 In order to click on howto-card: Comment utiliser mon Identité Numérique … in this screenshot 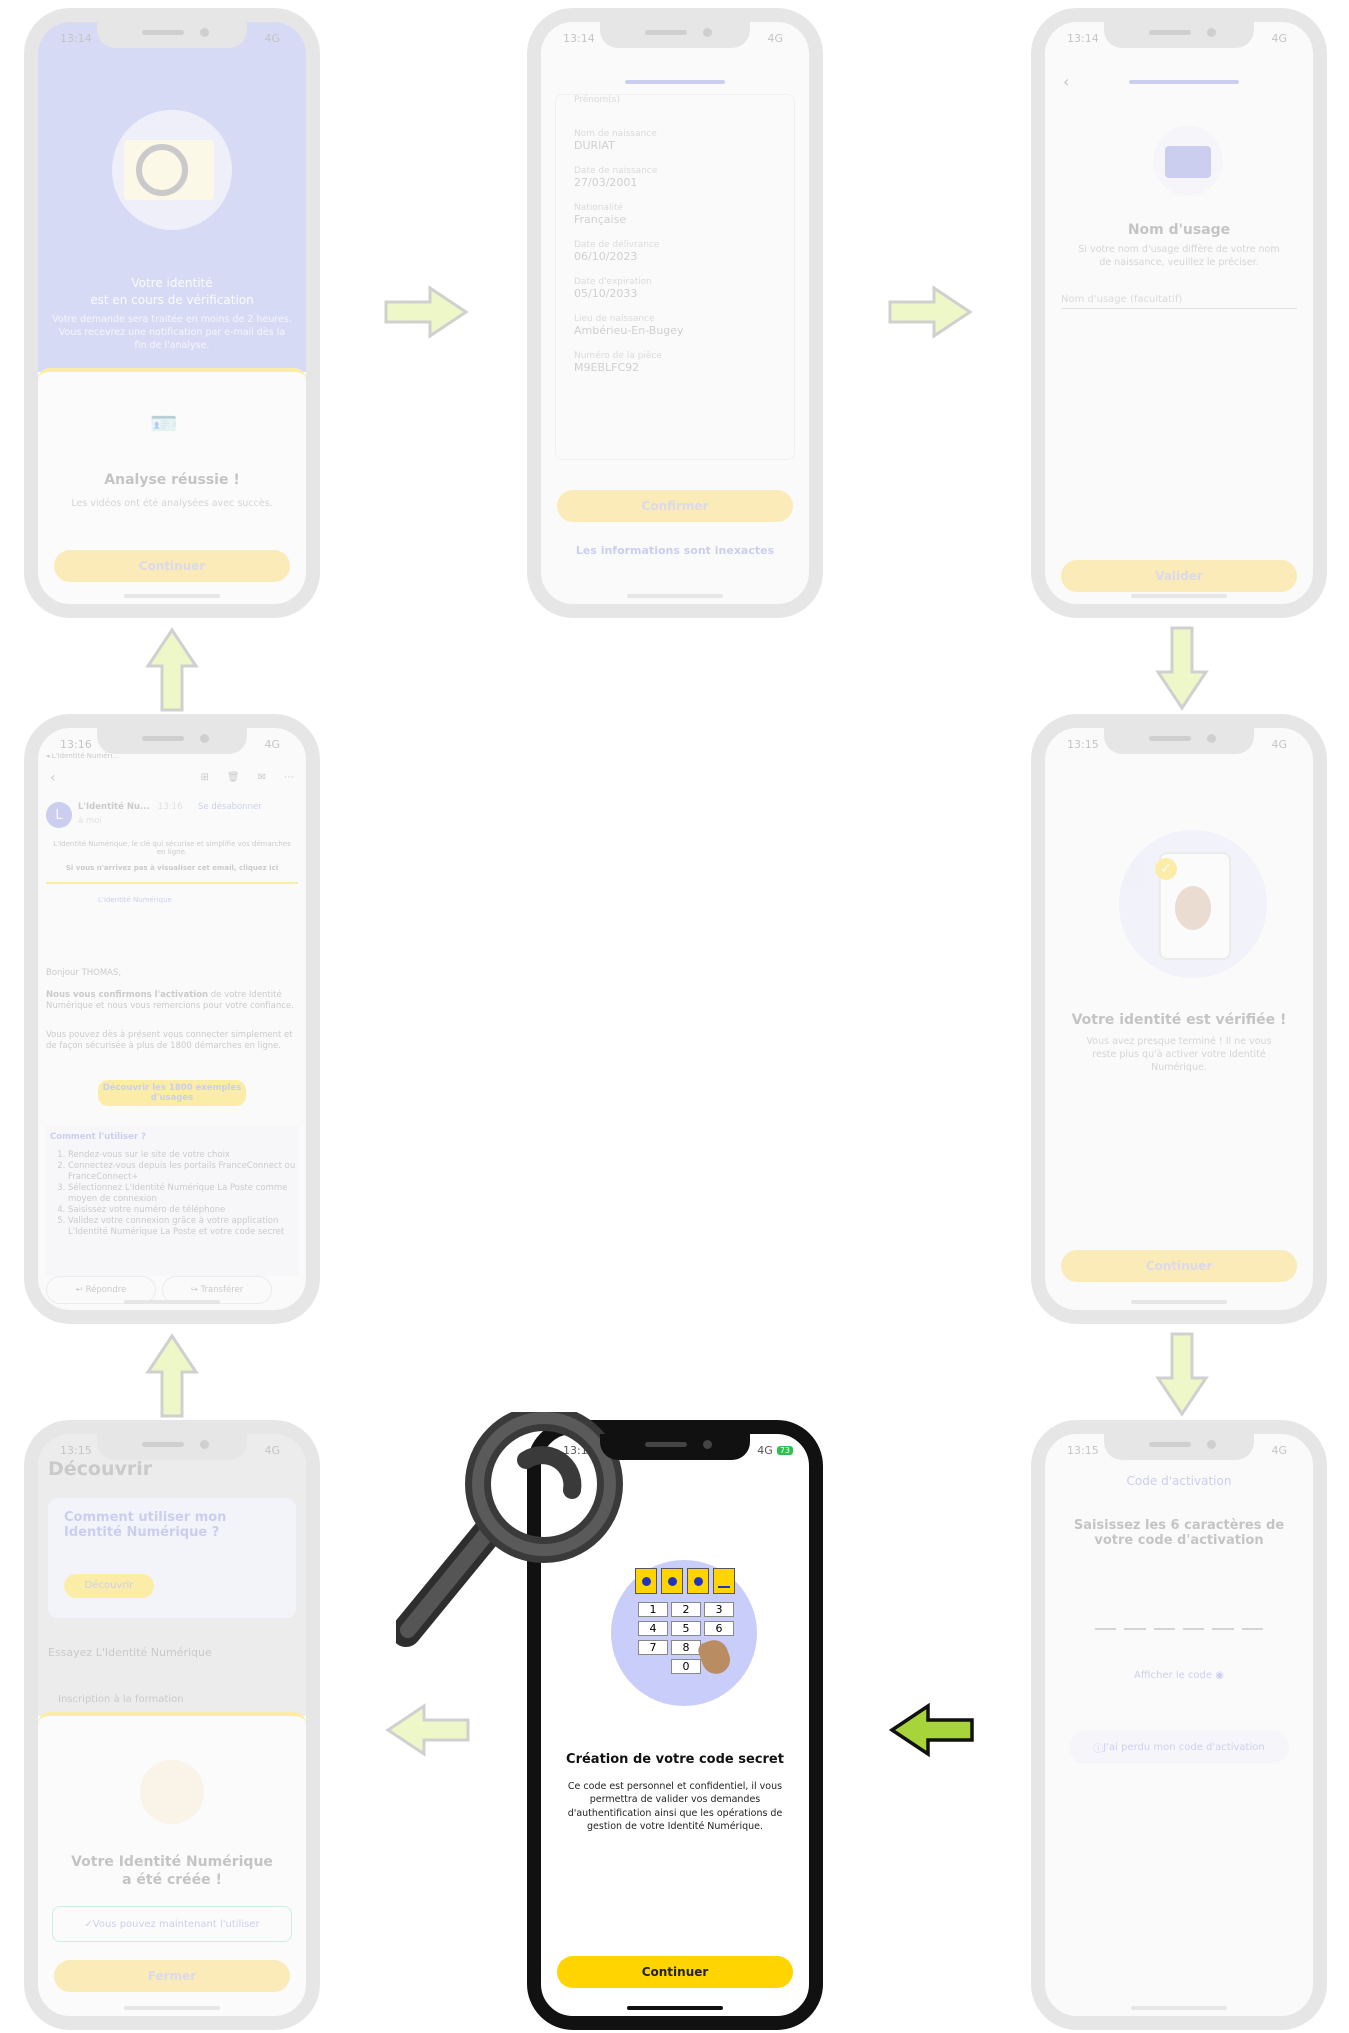, I will do `click(172, 1558)`.